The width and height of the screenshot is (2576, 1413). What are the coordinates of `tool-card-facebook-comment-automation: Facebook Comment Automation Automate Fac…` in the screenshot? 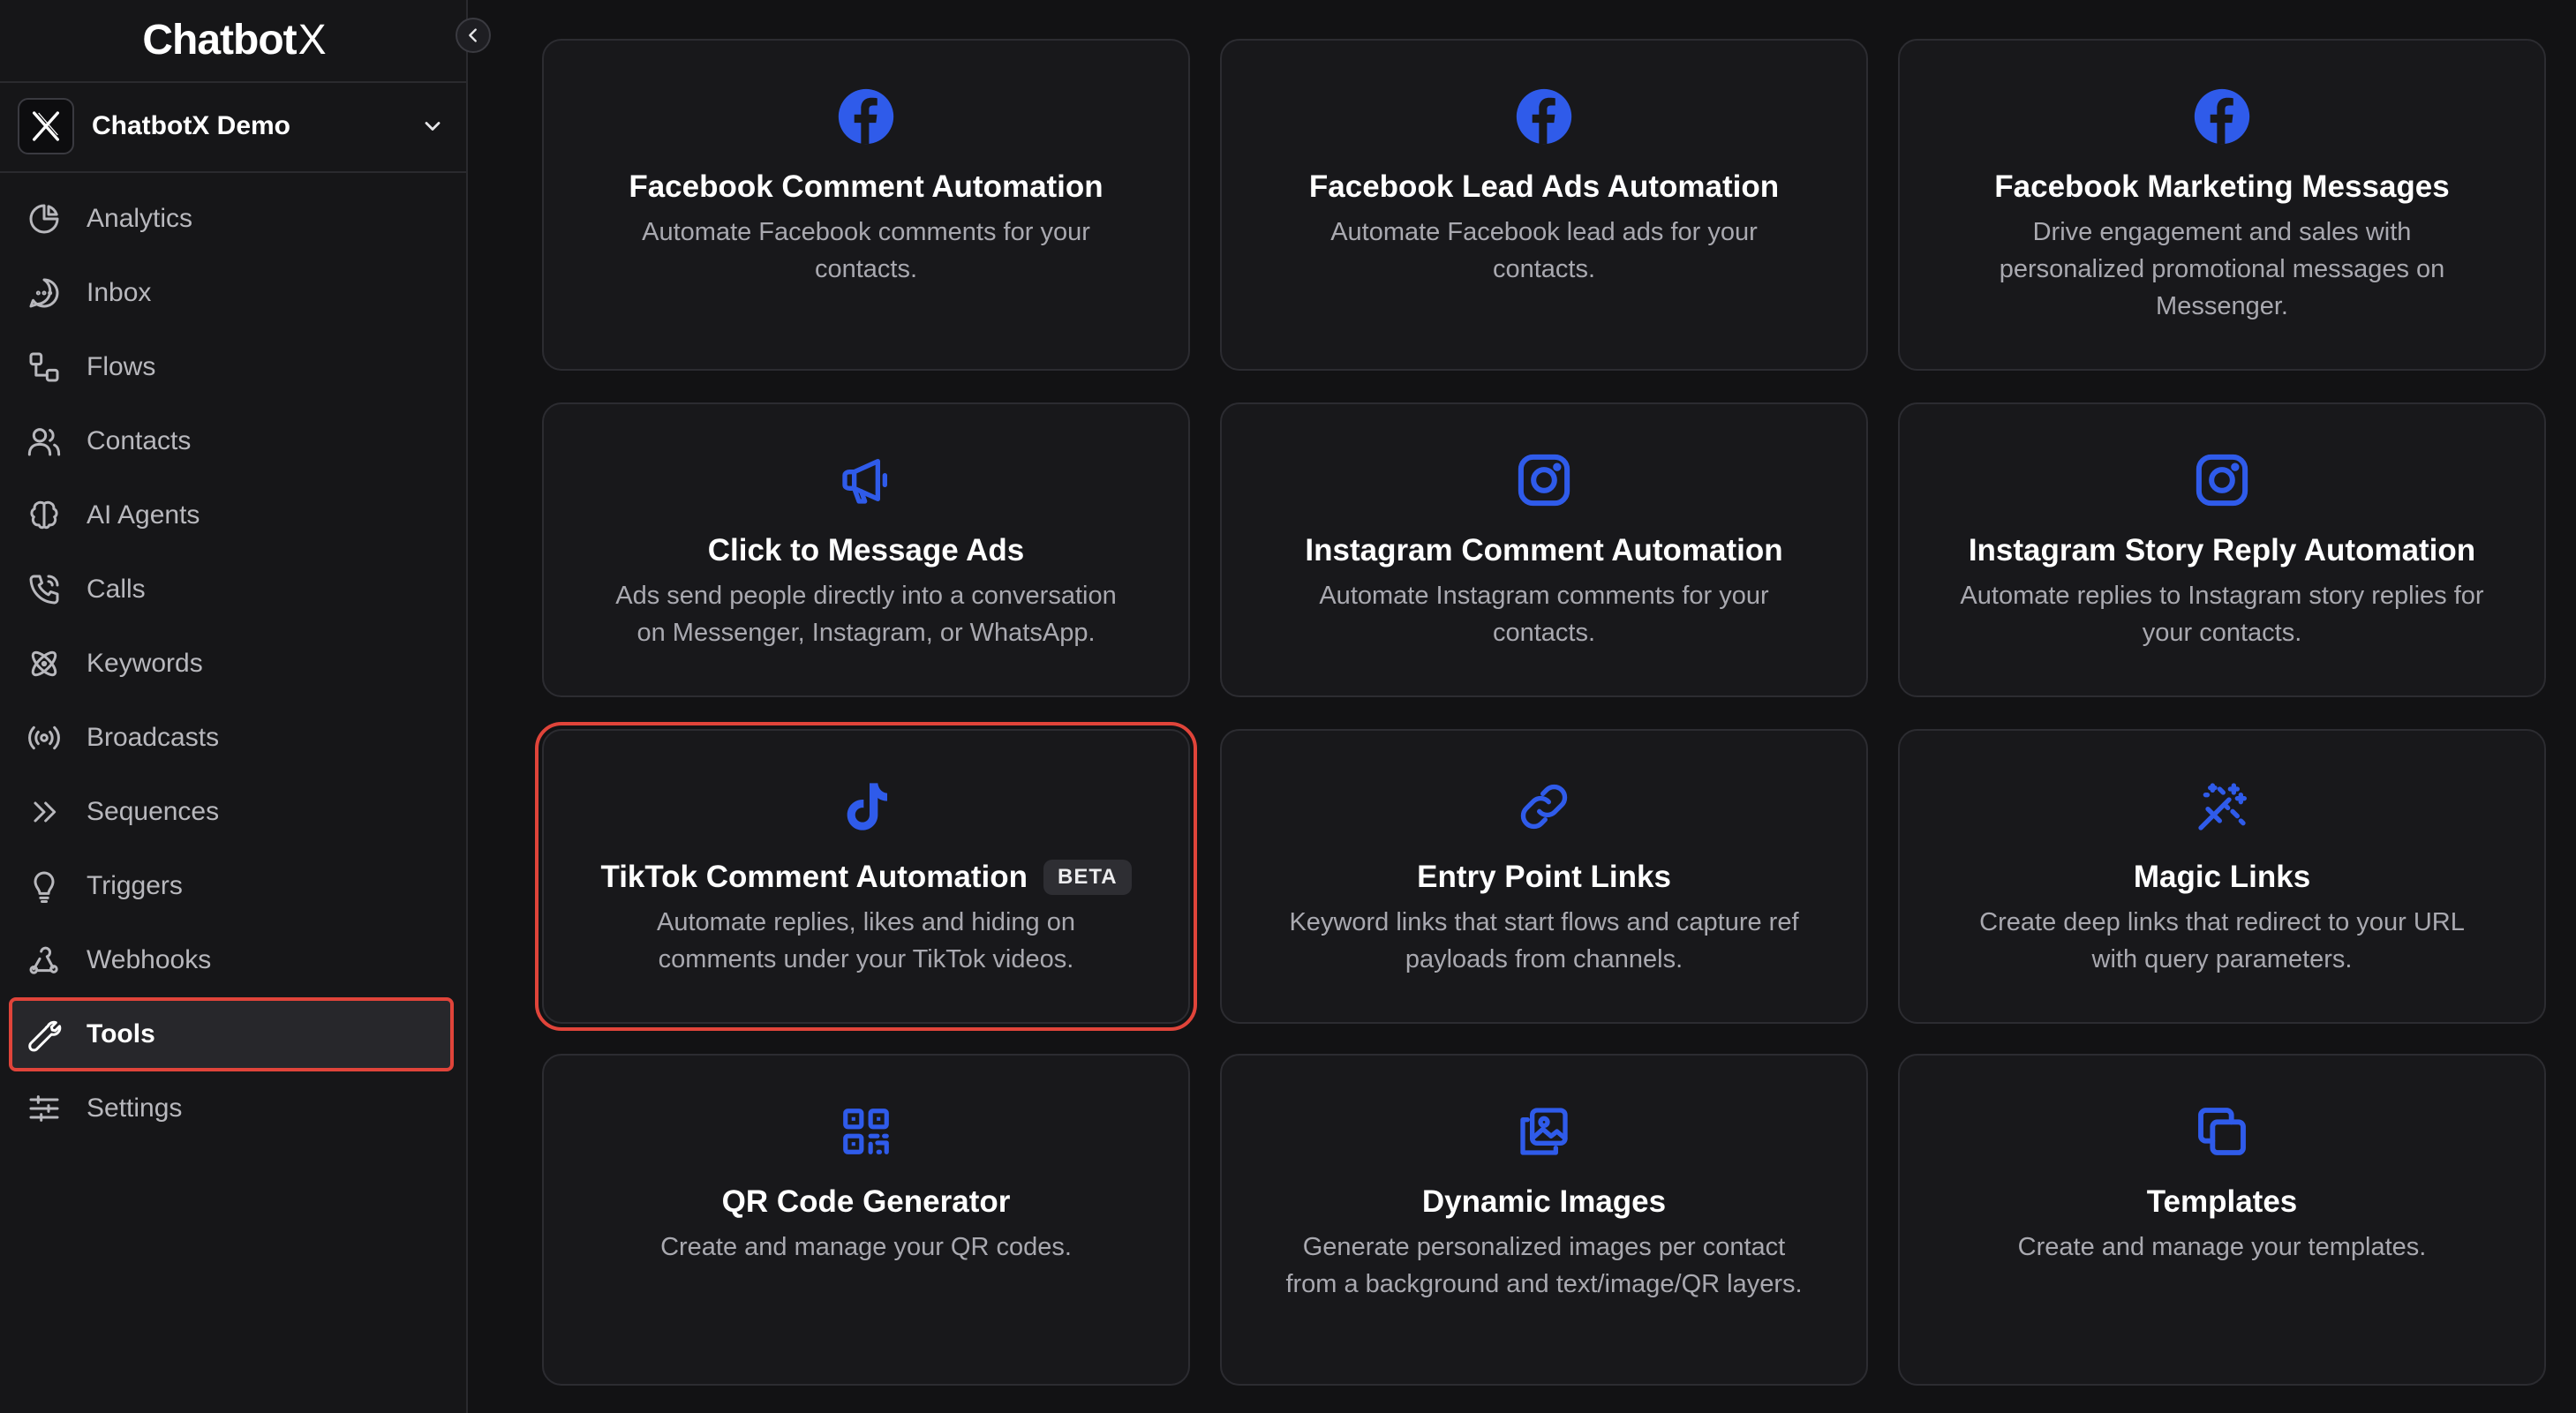 It's located at (866, 205).